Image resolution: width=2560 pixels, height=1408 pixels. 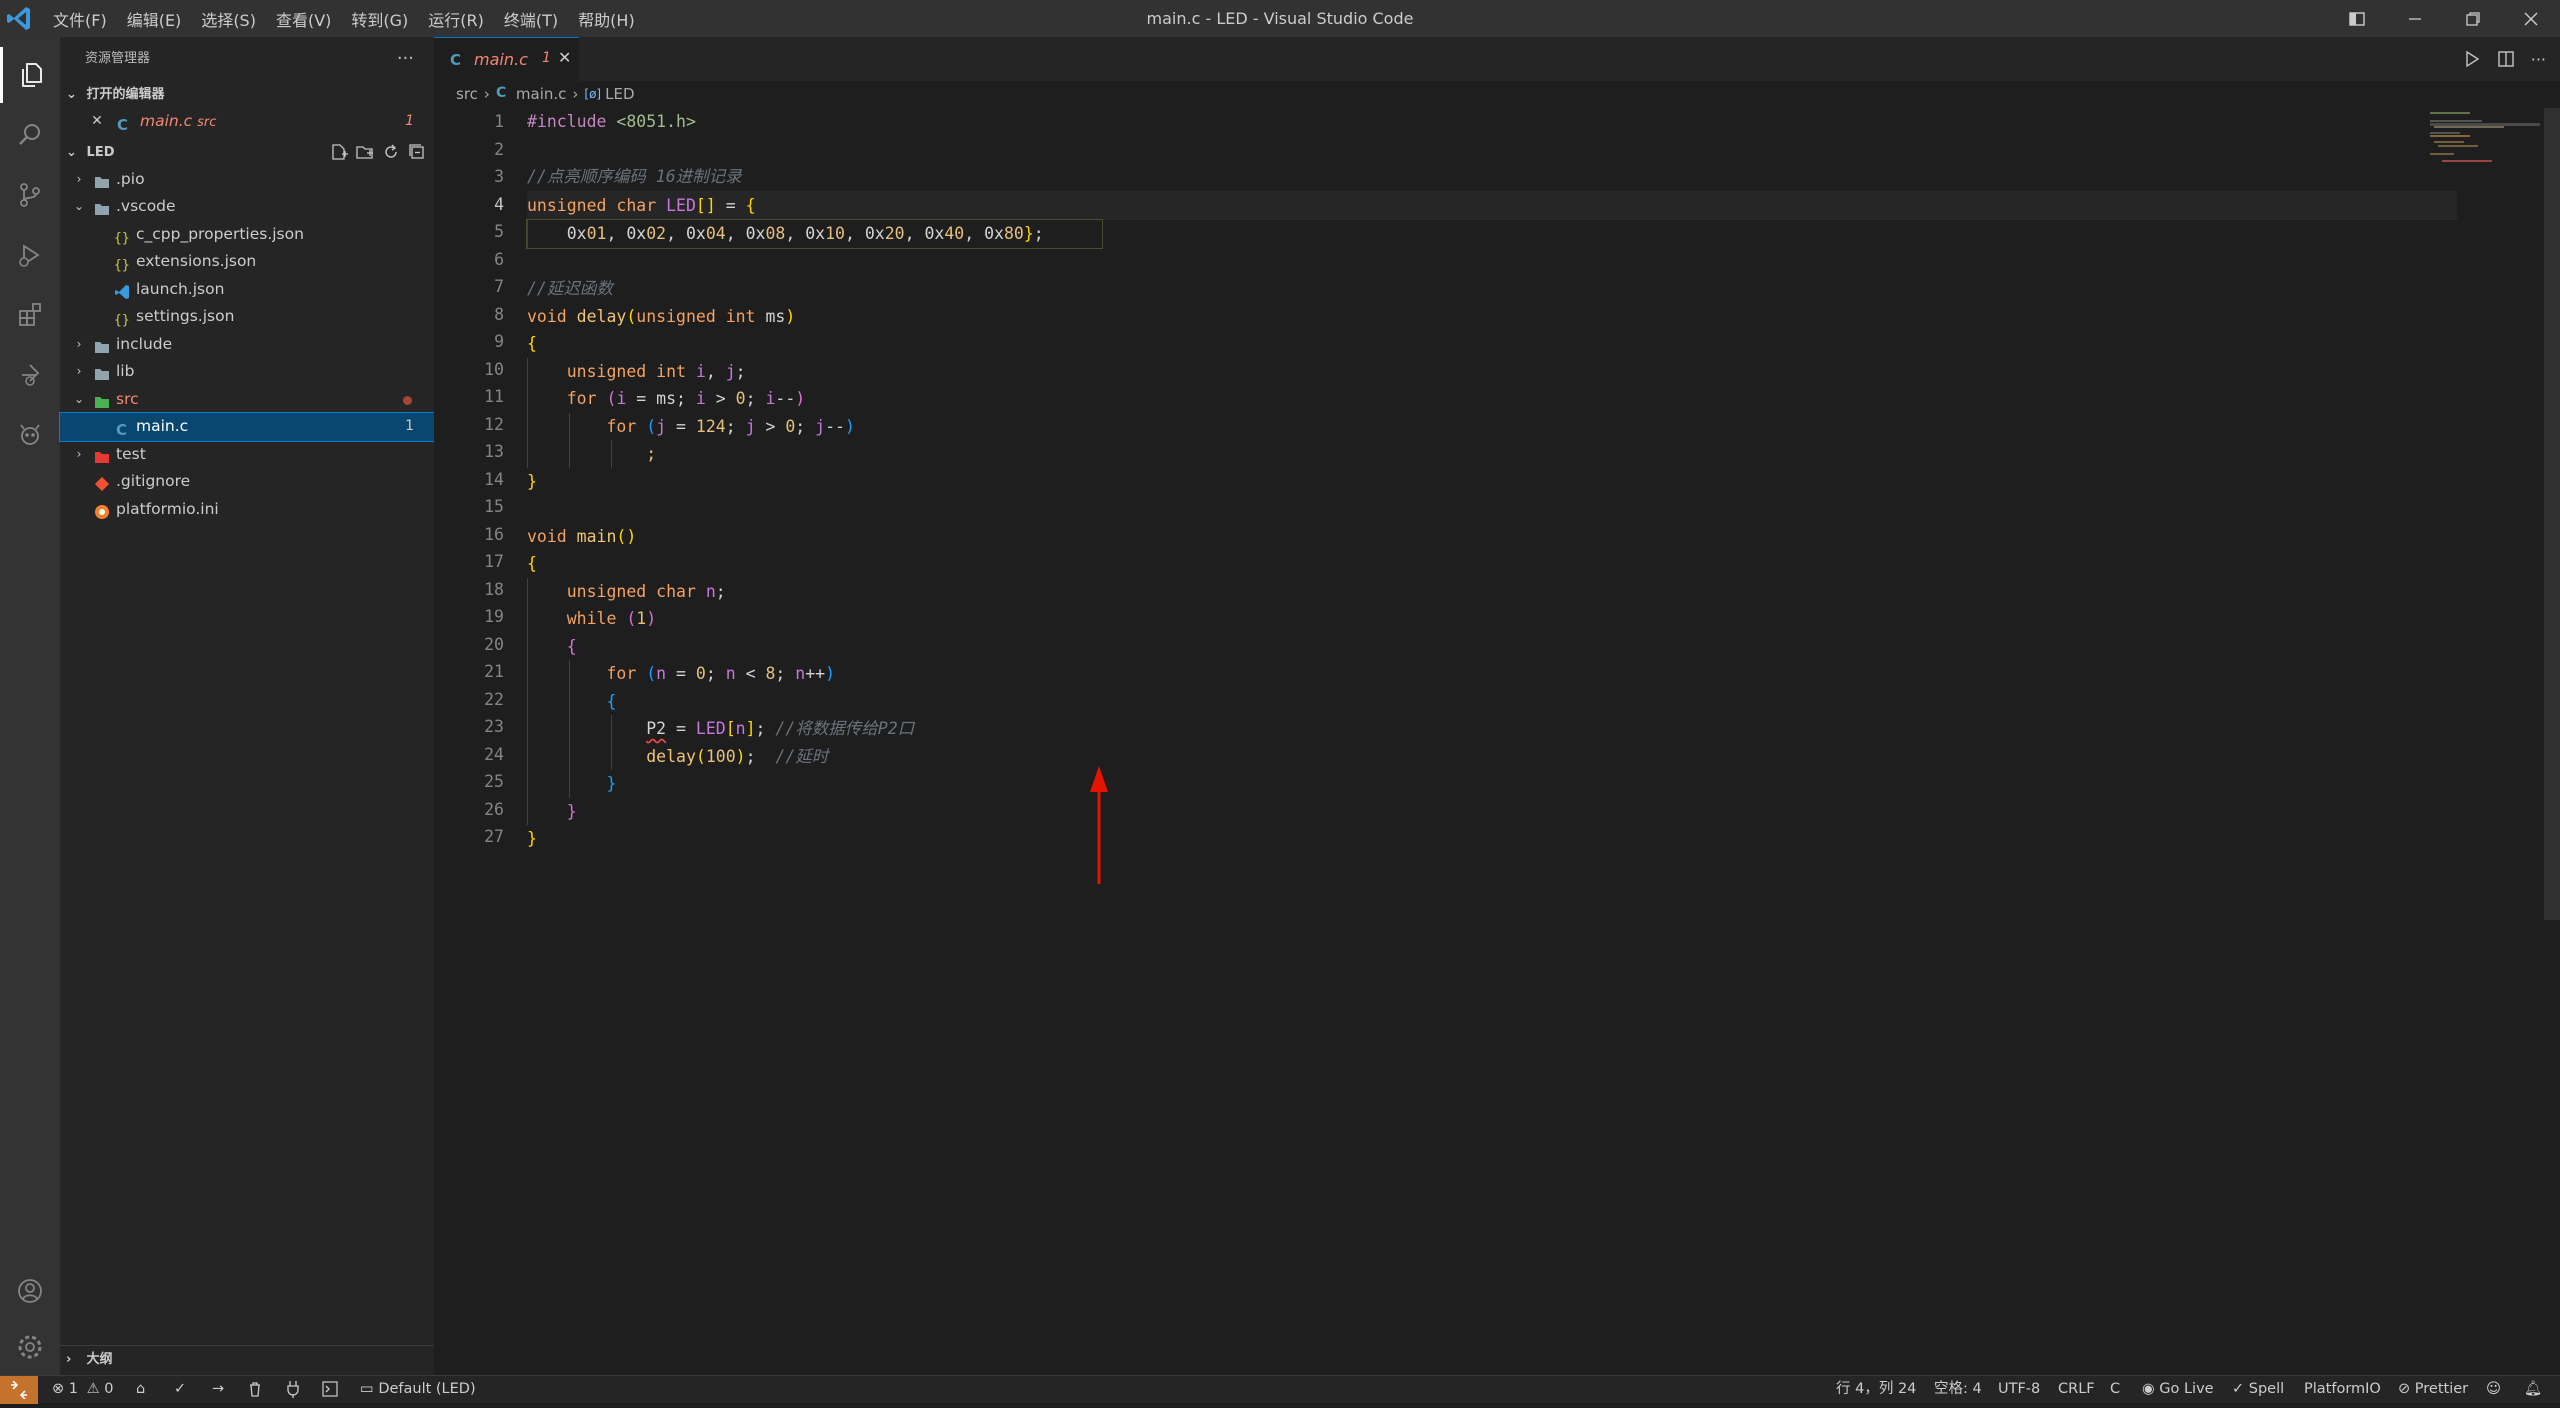 I want to click on end-of-line: CRLF, so click(x=2076, y=1389).